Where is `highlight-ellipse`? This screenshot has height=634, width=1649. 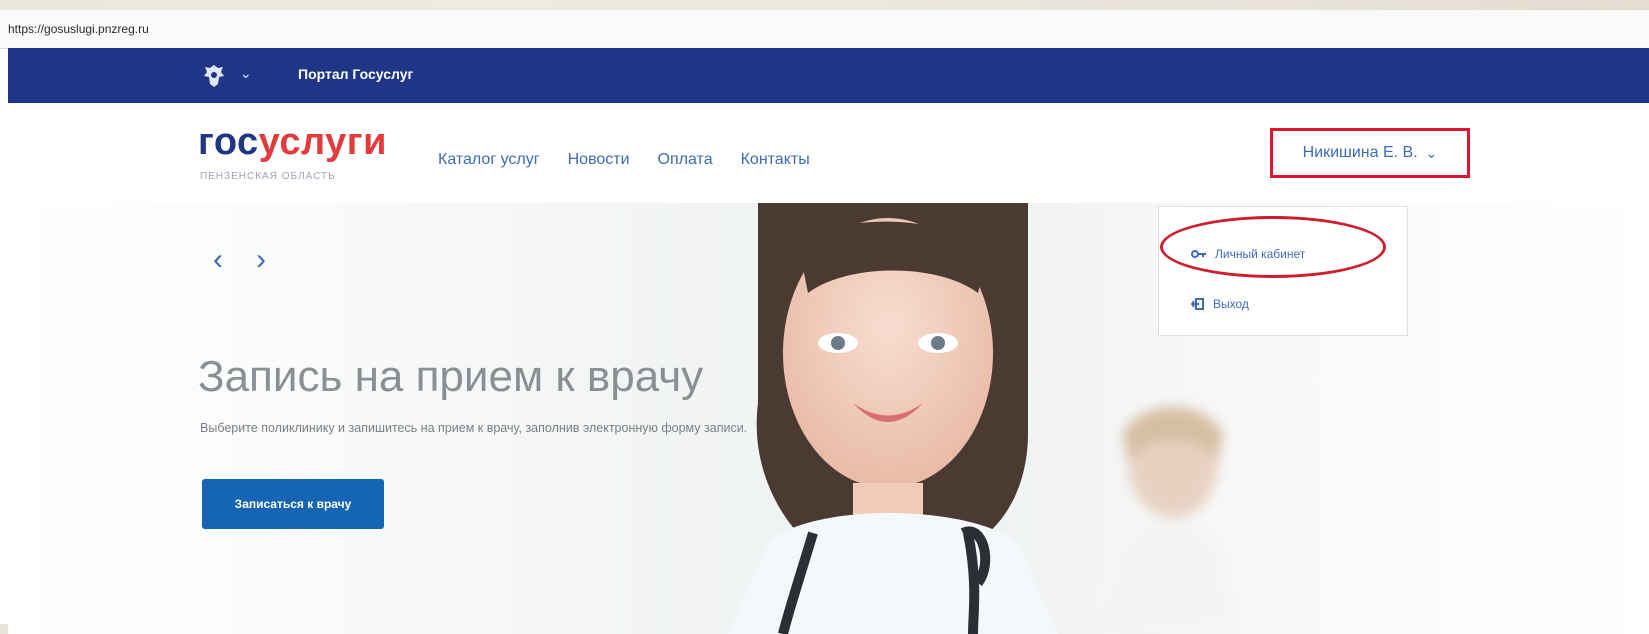 highlight-ellipse is located at coordinates (1273, 247).